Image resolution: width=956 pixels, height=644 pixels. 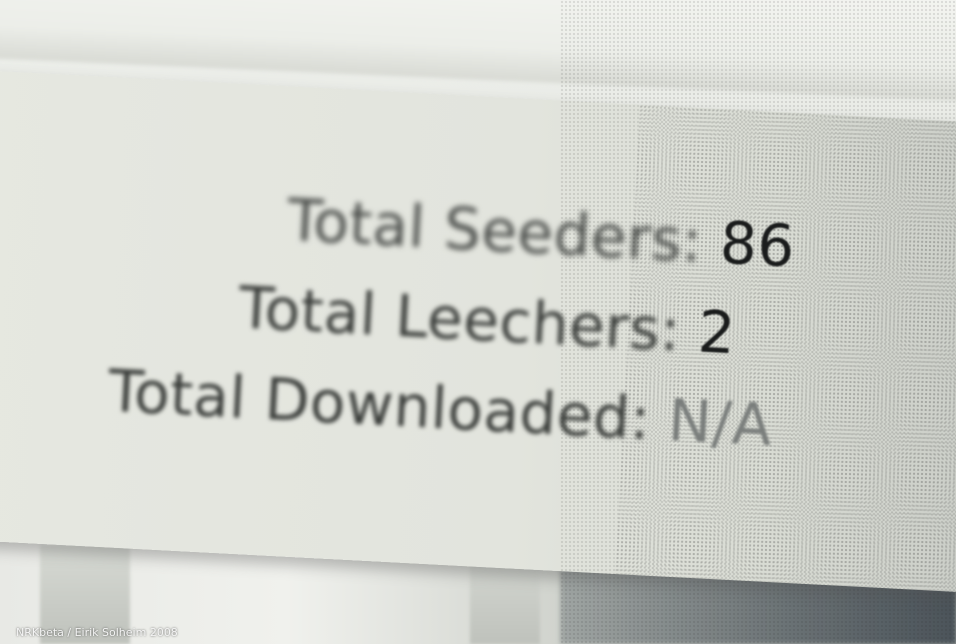 I want to click on seeders-label: Total Seeders:, so click(x=494, y=230).